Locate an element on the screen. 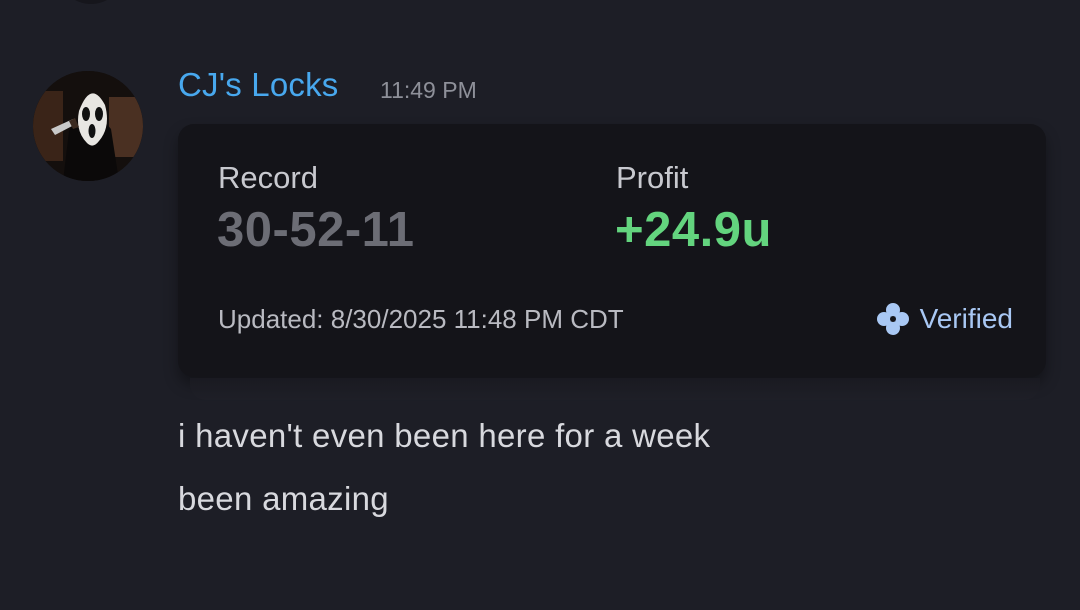 This screenshot has width=1080, height=610. profit-value: +24.9u is located at coordinates (693, 230).